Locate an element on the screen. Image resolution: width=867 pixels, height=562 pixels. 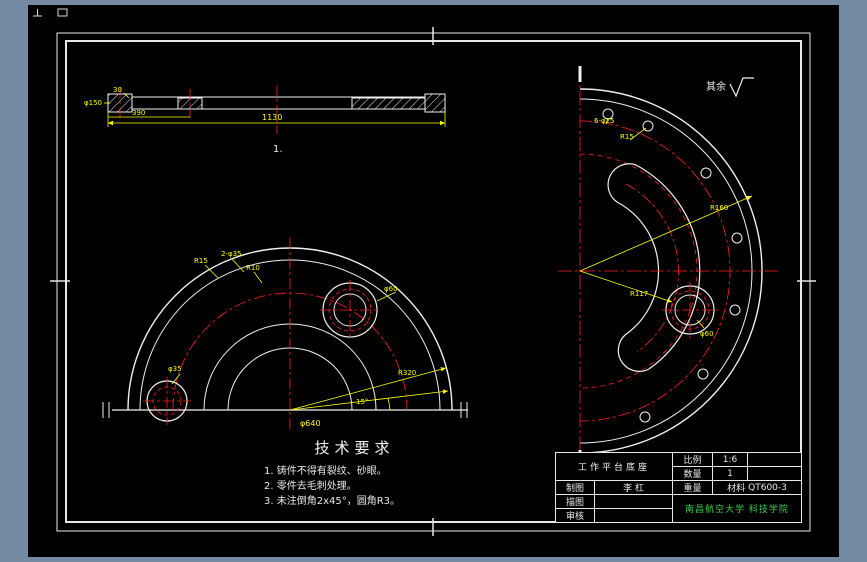
tech-req-item: 3. 未注倒角2x45°，圆角R3。 is located at coordinates (332, 501).